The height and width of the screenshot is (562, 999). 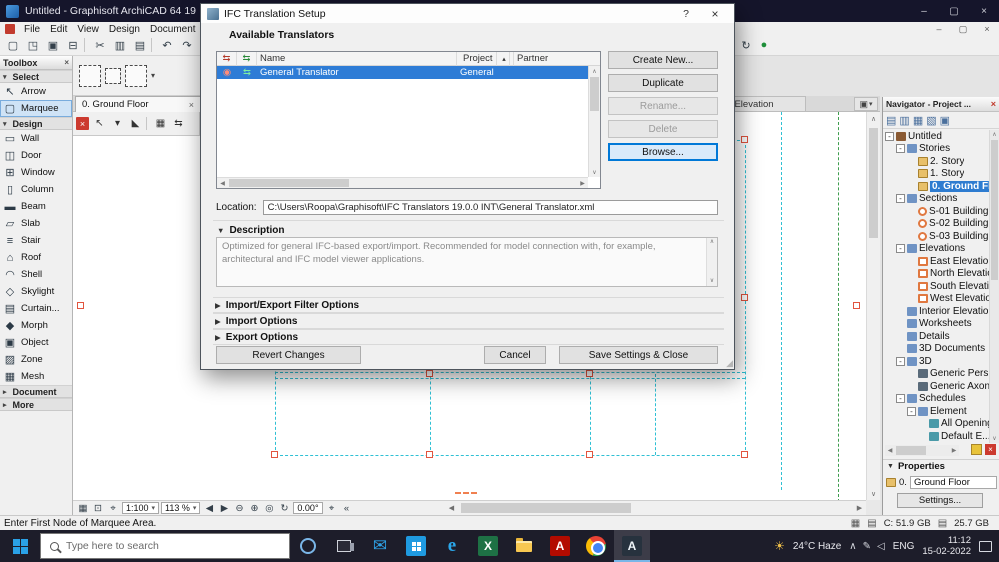 What do you see at coordinates (36, 123) in the screenshot?
I see `toolbox-item: ▾ Design` at bounding box center [36, 123].